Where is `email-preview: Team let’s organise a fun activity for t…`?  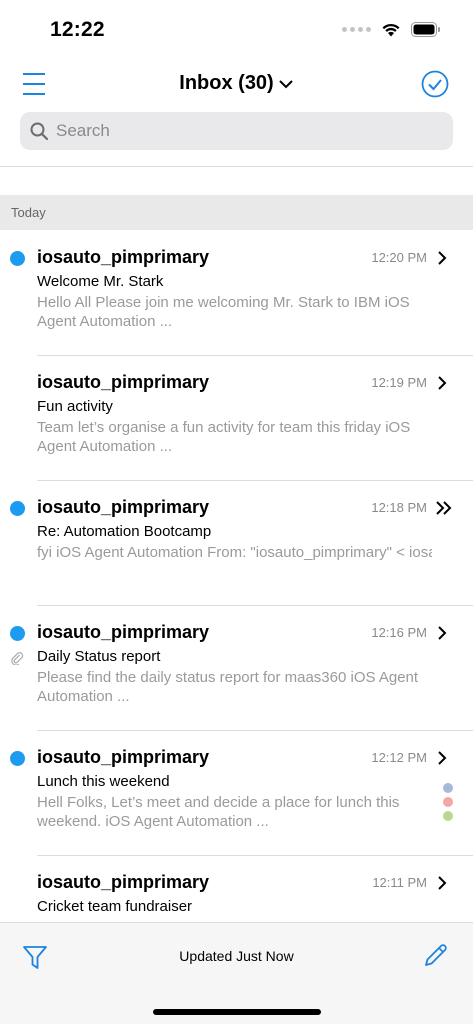
email-preview: Team let’s organise a fun activity for t… is located at coordinates (224, 437).